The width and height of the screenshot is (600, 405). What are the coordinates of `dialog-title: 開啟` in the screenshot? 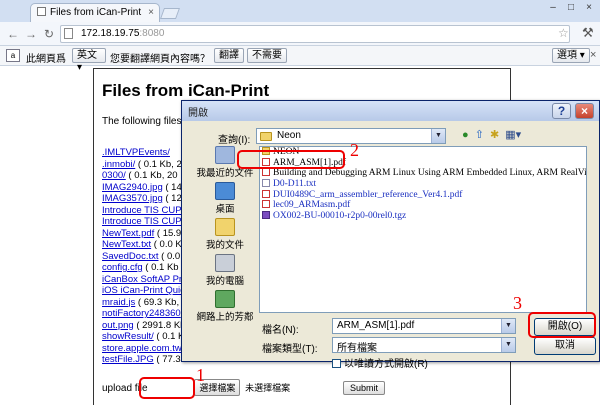 It's located at (390, 111).